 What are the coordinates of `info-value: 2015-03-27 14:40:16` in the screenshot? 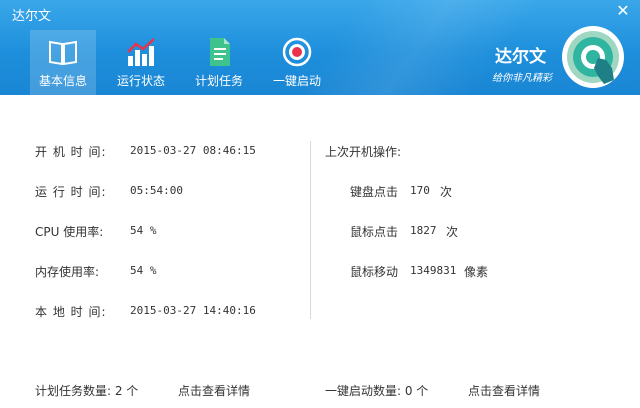 It's located at (193, 310).